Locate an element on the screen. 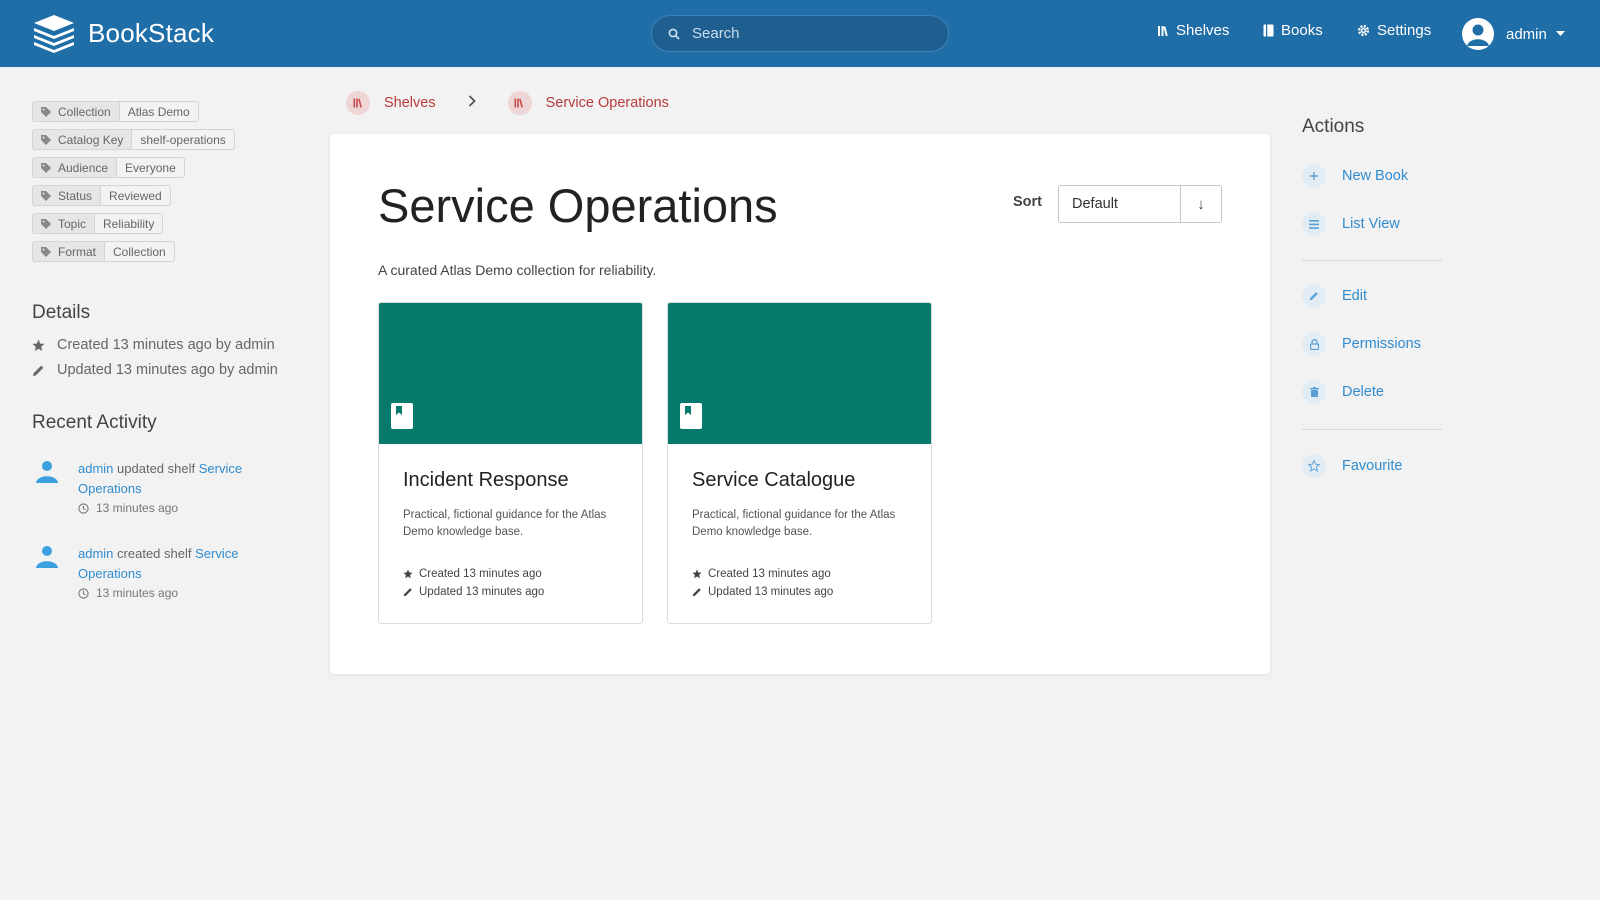  activity-time: 13 minutes ago is located at coordinates (175, 508).